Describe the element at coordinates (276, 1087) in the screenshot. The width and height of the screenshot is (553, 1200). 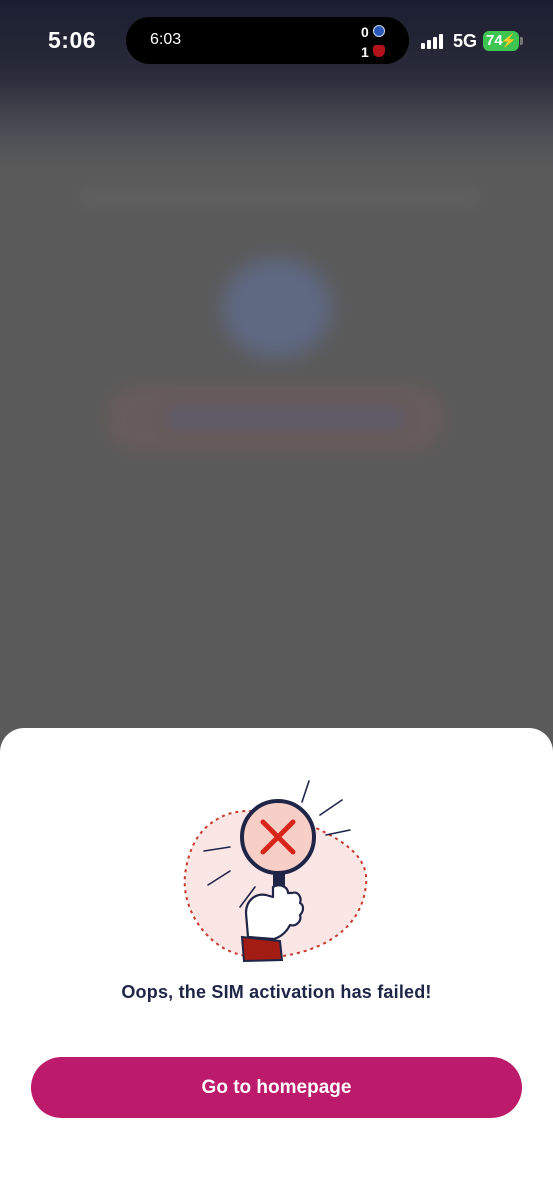
I see `go-to-homepage-button: Go to homepage` at that location.